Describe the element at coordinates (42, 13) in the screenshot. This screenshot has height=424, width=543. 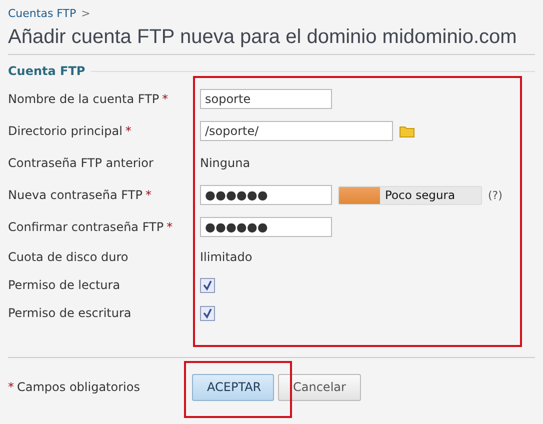
I see `breadcrumb-link: Cuentas FTP` at that location.